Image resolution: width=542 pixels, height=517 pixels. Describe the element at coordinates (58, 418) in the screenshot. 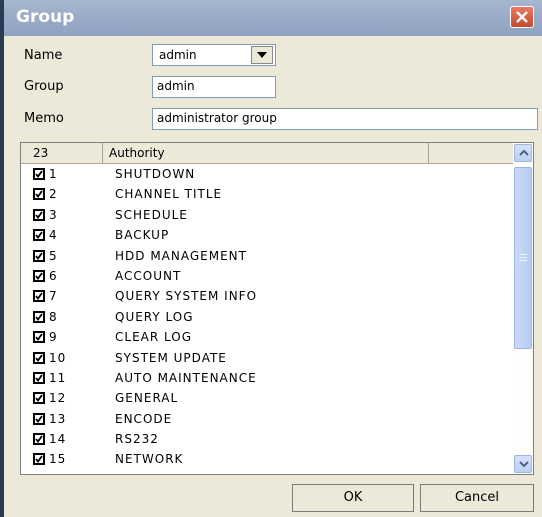

I see `permission-number: 13` at that location.